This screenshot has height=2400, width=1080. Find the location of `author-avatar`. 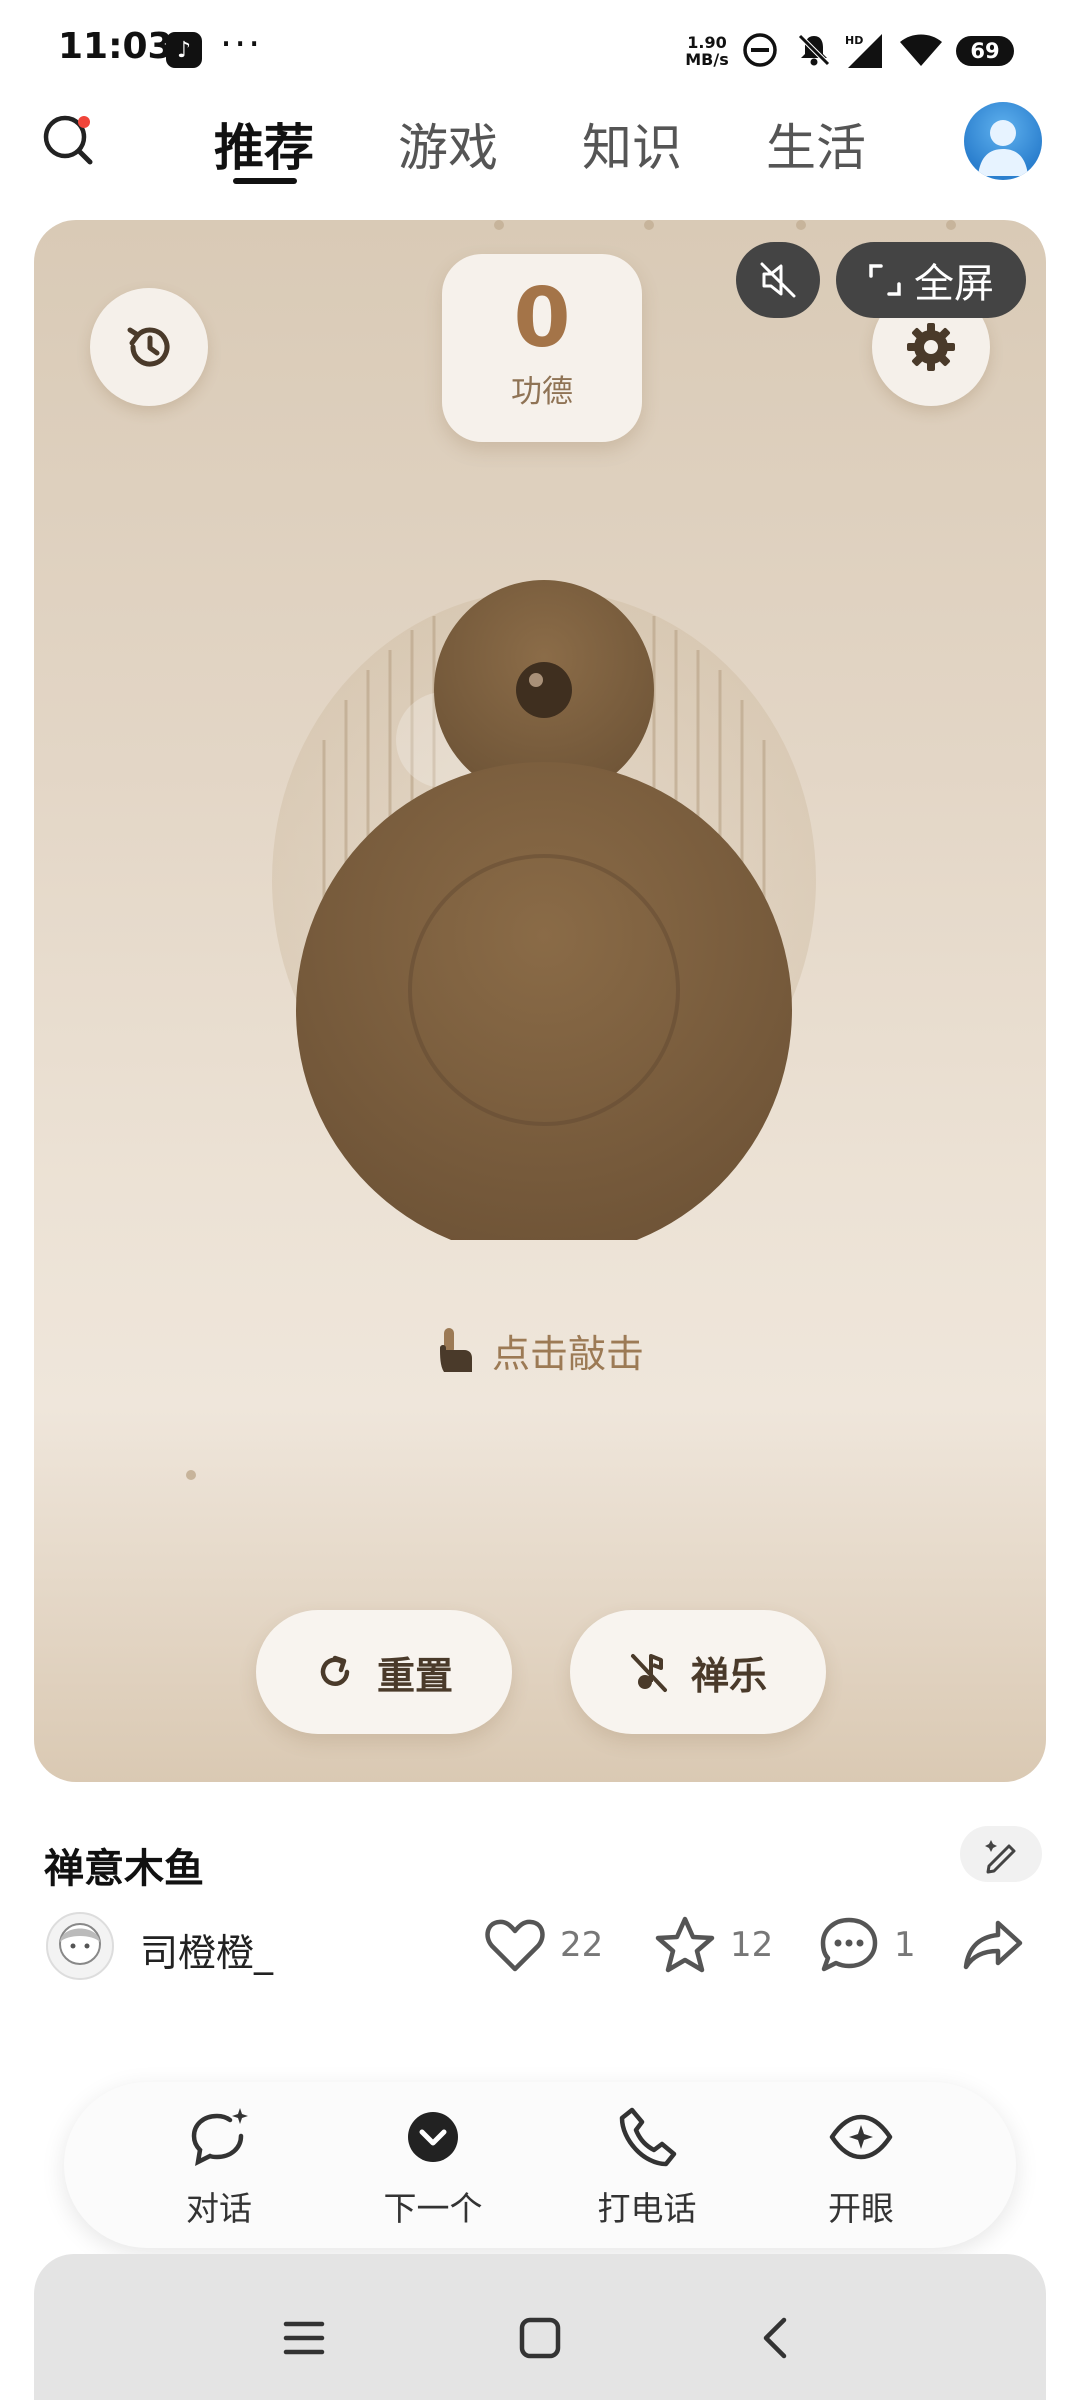

author-avatar is located at coordinates (80, 1946).